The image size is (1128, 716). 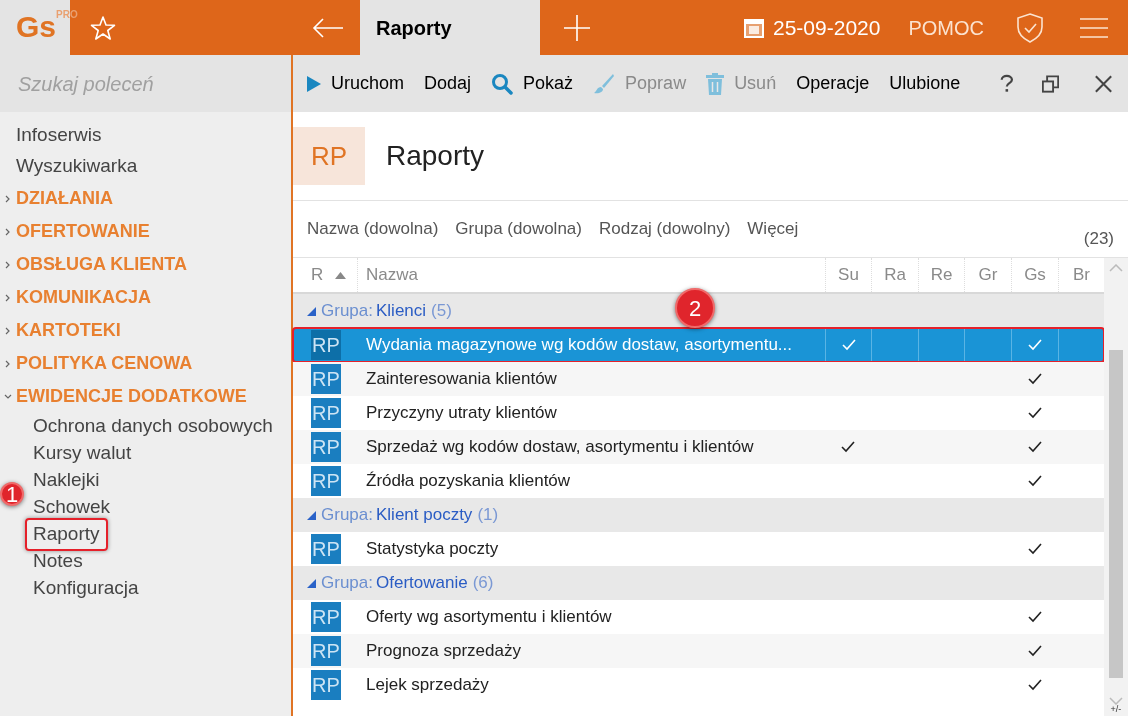 I want to click on table-cell-text: Lejek sprzedaży, so click(x=427, y=685).